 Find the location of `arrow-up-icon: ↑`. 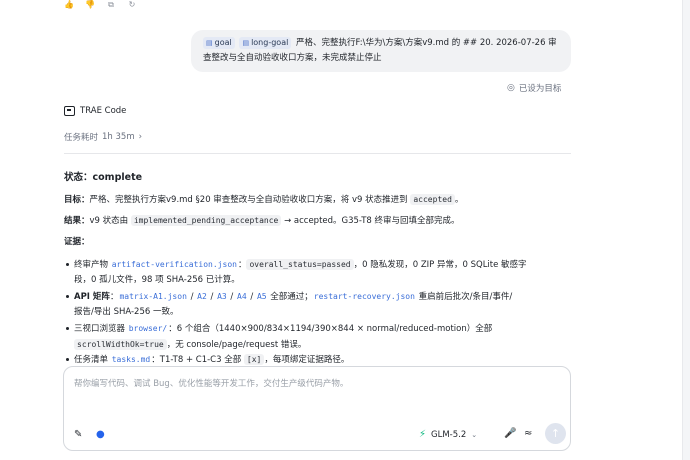

arrow-up-icon: ↑ is located at coordinates (555, 433).